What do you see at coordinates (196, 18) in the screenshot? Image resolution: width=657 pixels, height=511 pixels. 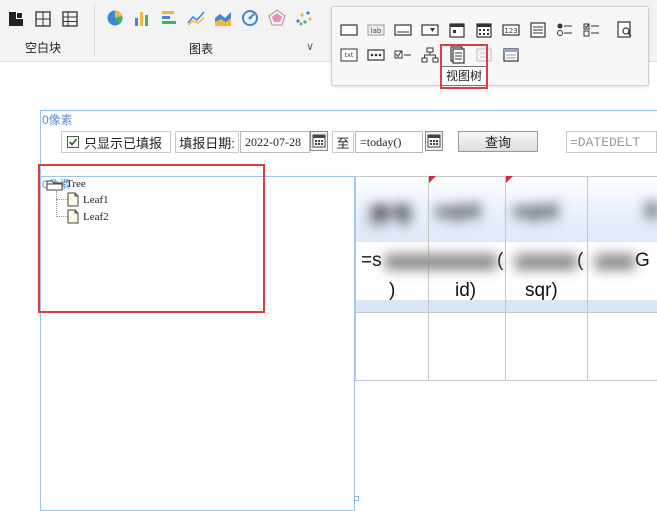 I see `line-chart-icon` at bounding box center [196, 18].